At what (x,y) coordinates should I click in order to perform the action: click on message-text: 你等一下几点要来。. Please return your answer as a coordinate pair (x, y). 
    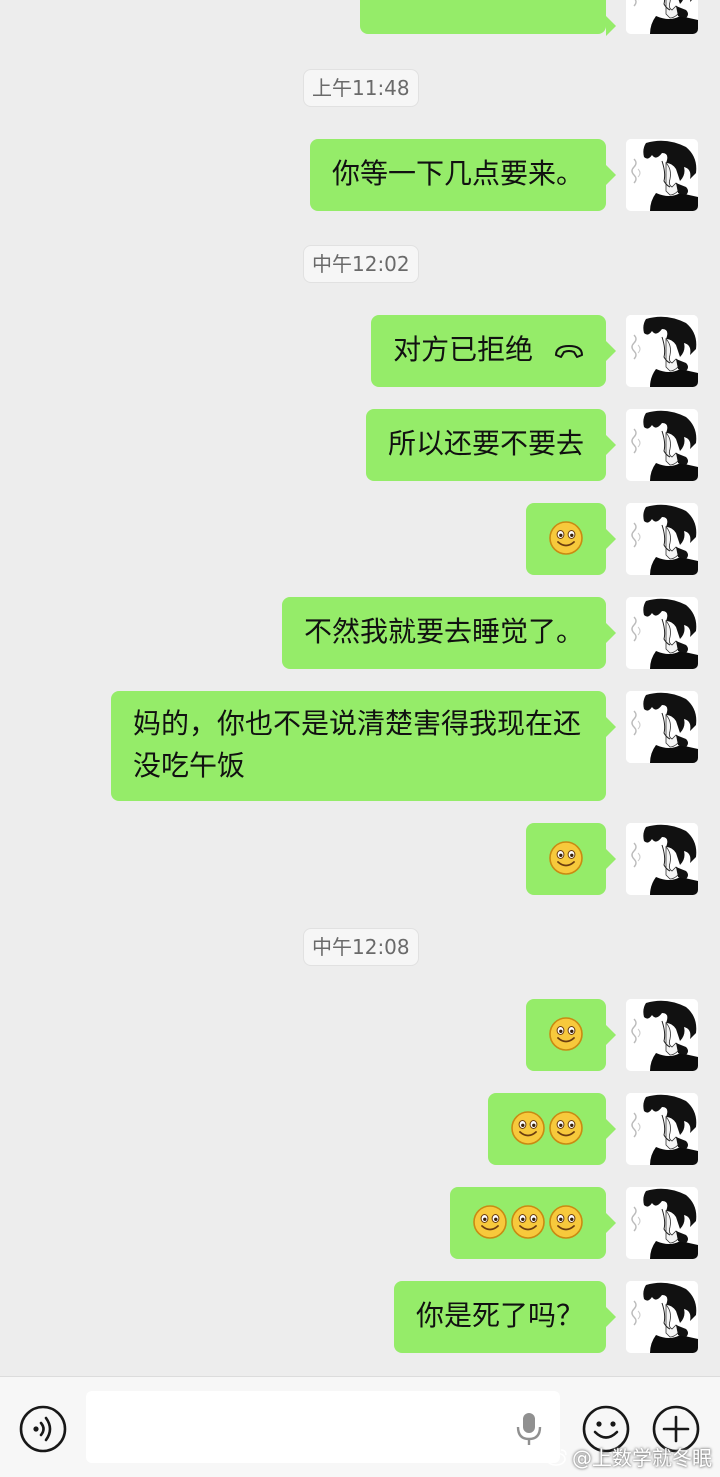
    Looking at the image, I should click on (457, 173).